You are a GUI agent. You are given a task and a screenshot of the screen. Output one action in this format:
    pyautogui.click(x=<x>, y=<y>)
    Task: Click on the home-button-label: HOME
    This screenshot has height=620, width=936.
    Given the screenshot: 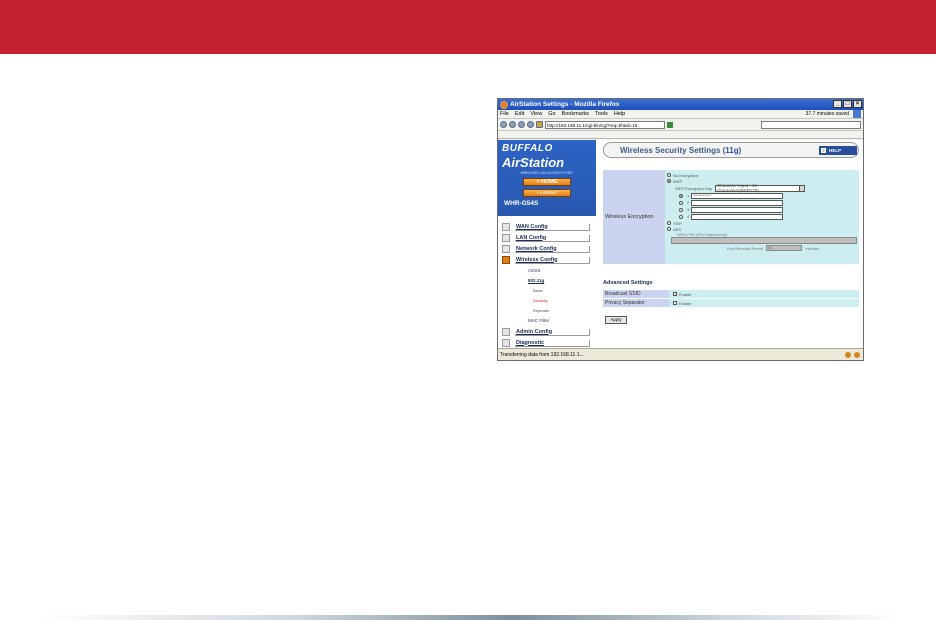 What is the action you would take?
    pyautogui.click(x=549, y=182)
    